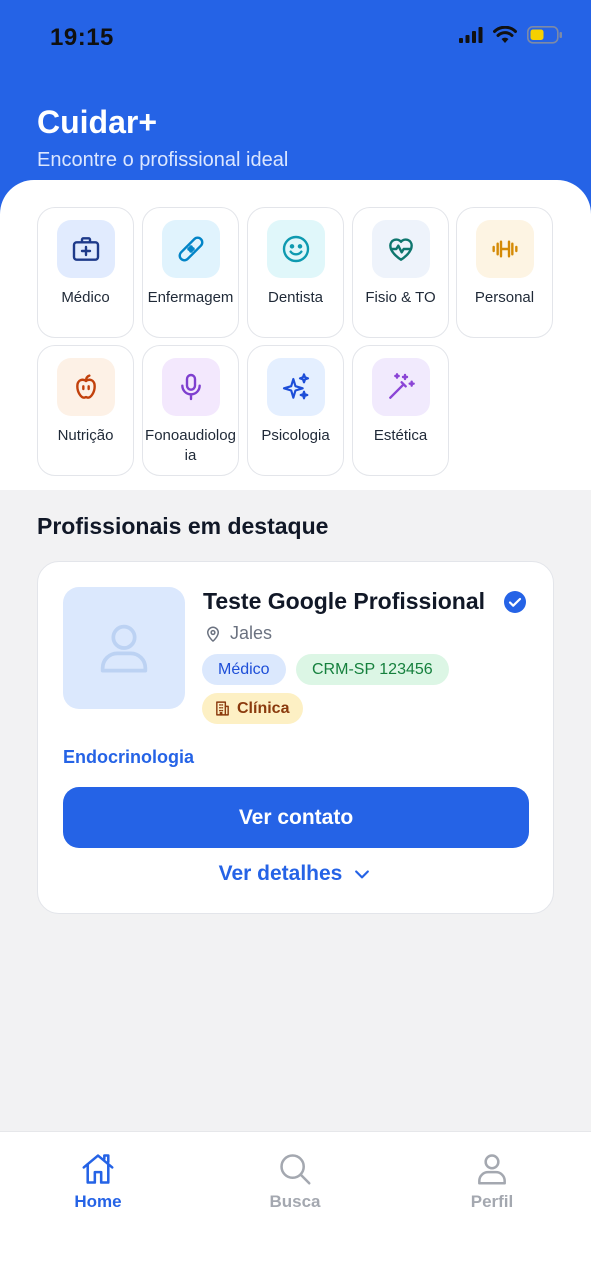 The width and height of the screenshot is (591, 1280). Describe the element at coordinates (401, 249) in the screenshot. I see `heart-pulse-icon` at that location.